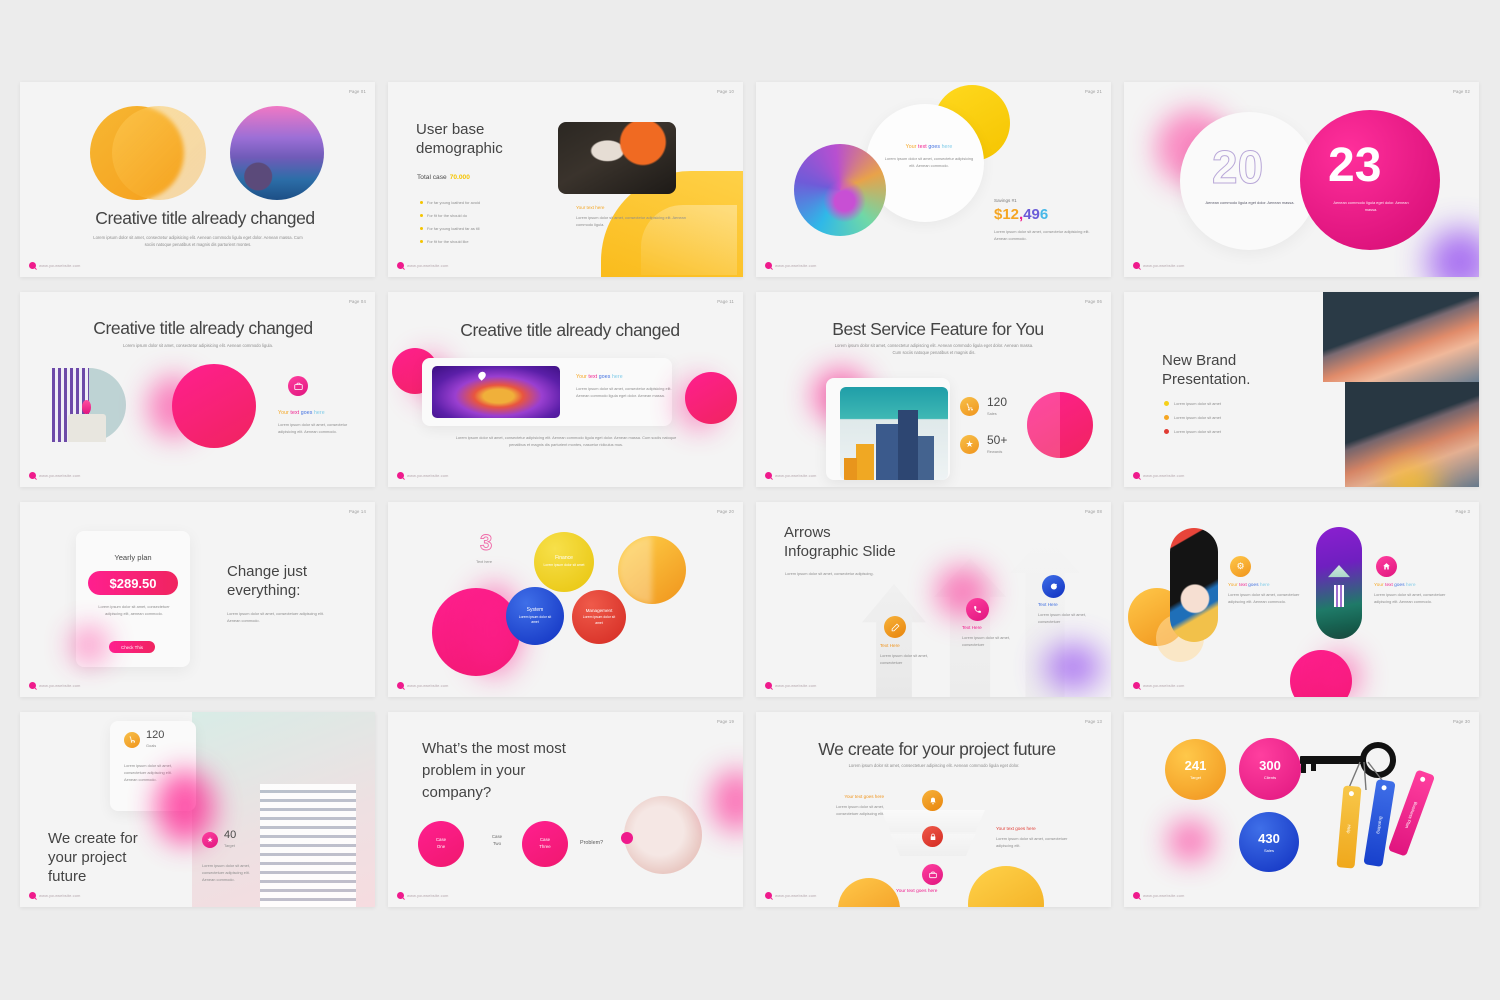 The image size is (1500, 1000). Describe the element at coordinates (1301, 809) in the screenshot. I see `slide-thumbnail-16: Page 30 241 Target 300 Clients 430 Sales` at that location.